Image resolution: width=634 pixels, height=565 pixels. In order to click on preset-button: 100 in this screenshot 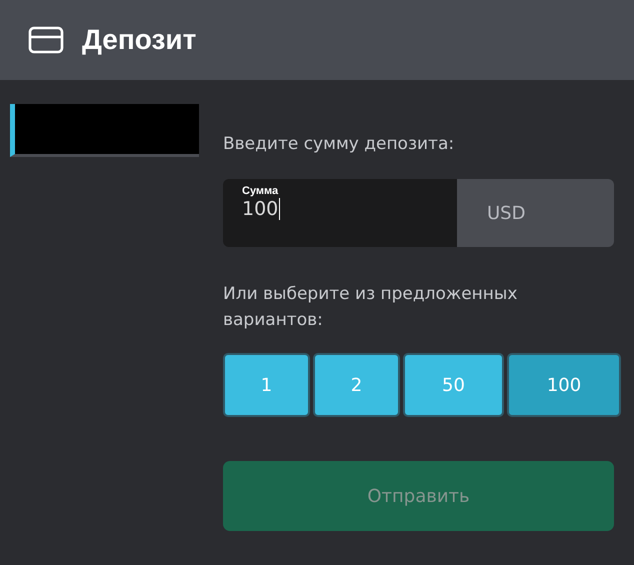, I will do `click(564, 385)`.